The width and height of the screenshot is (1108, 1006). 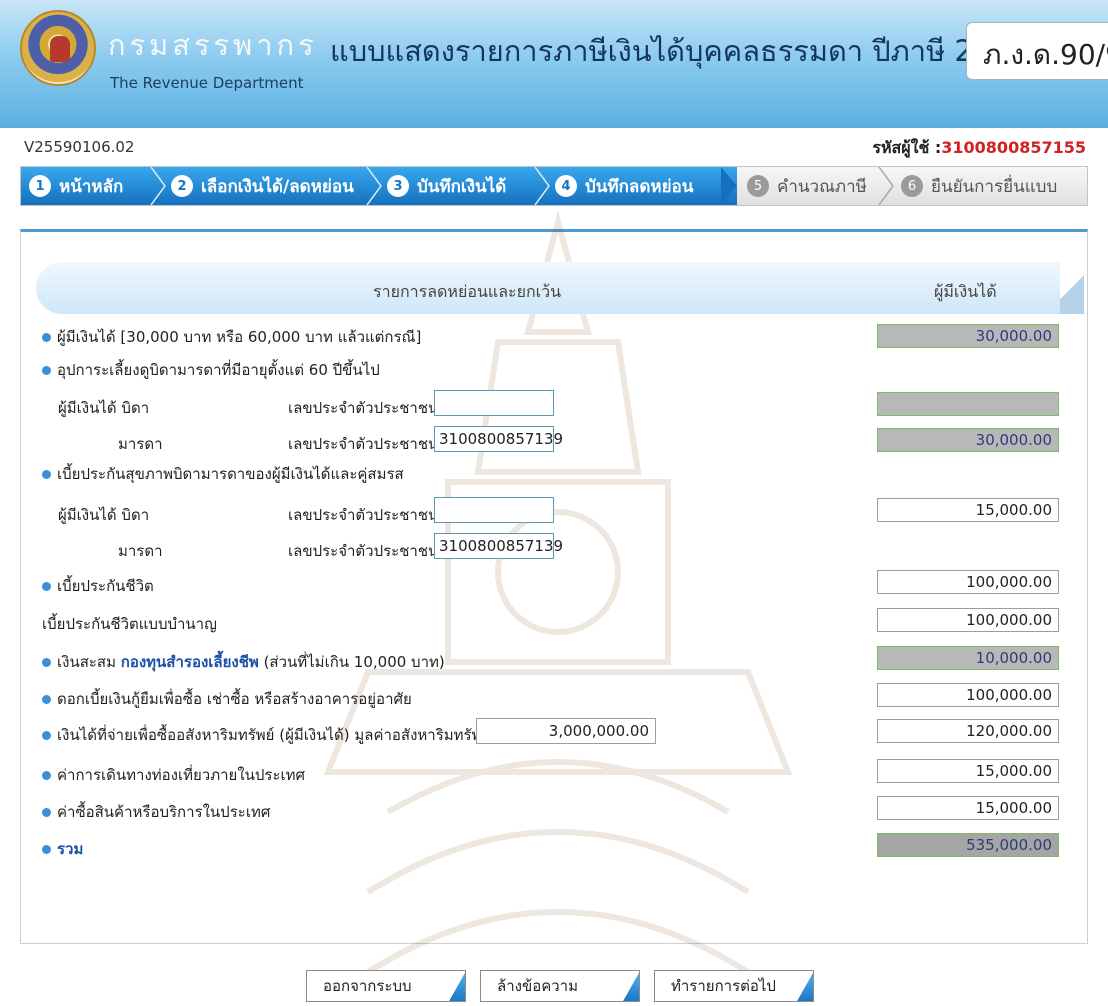 I want to click on user-id-caption: รหัสผู้ใช้ :, so click(x=907, y=147).